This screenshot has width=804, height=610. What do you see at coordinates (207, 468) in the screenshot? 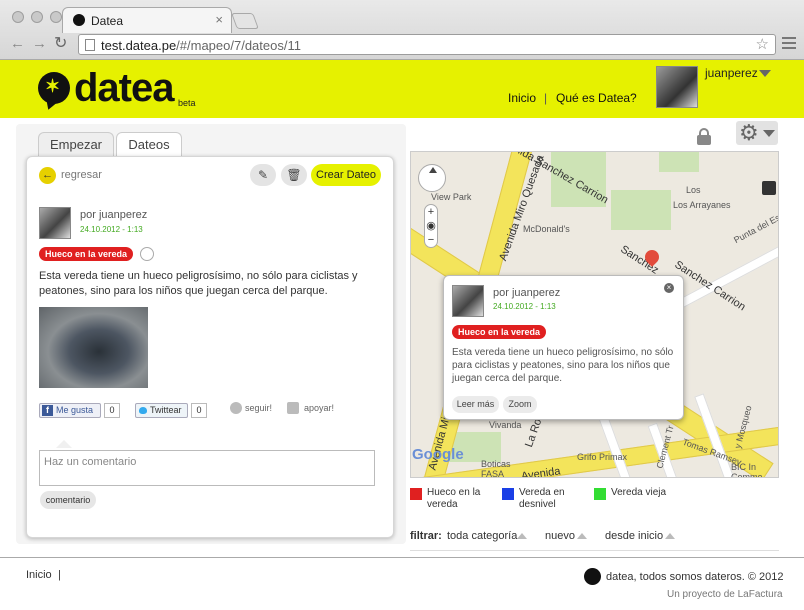
I see `comment-input: Haz un comentario` at bounding box center [207, 468].